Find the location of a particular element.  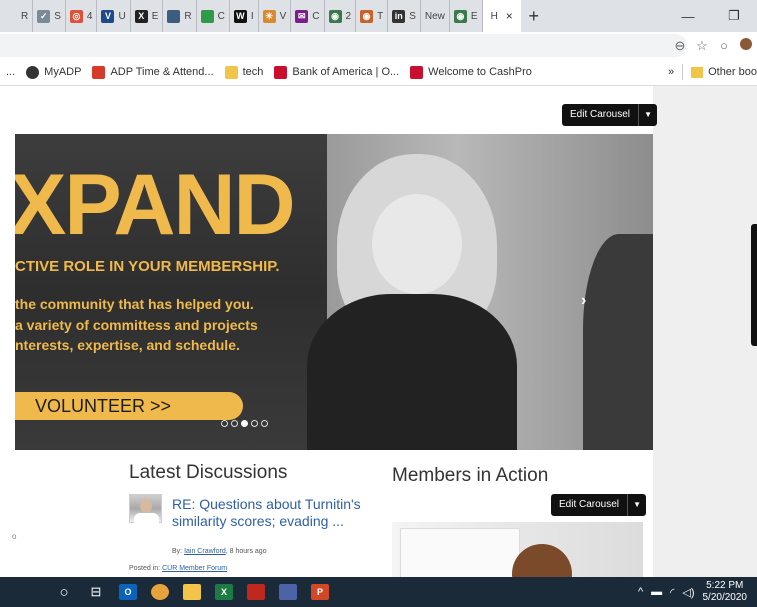

restore-window-icon: ❐ is located at coordinates (734, 16).